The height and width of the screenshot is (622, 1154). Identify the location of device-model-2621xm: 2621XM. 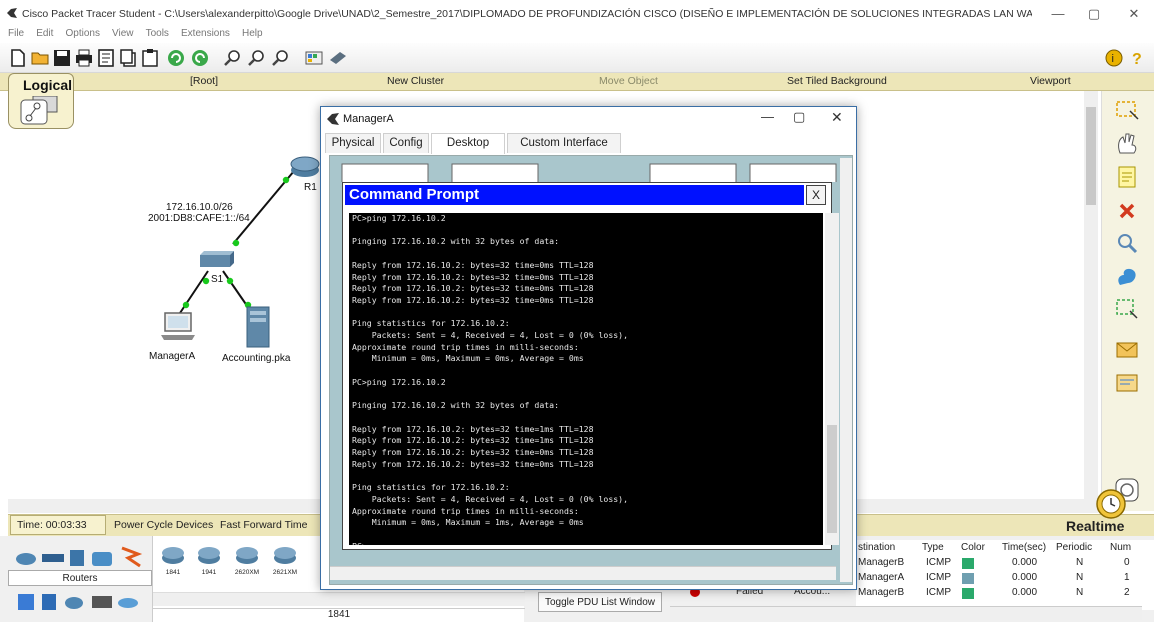
(285, 561).